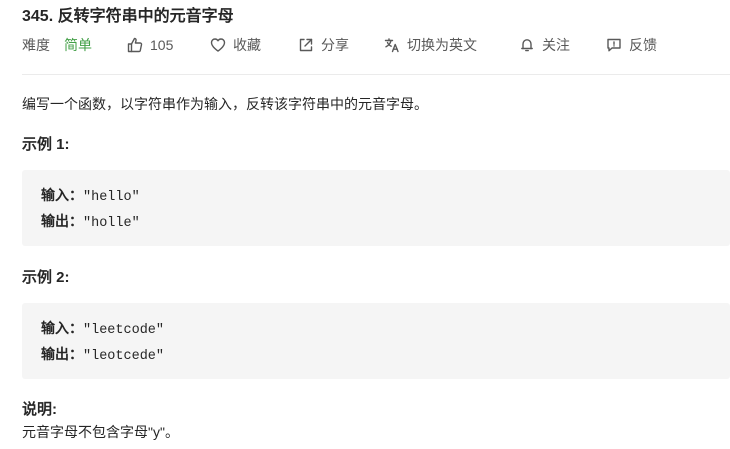  I want to click on feedback-label: 反馈, so click(643, 45).